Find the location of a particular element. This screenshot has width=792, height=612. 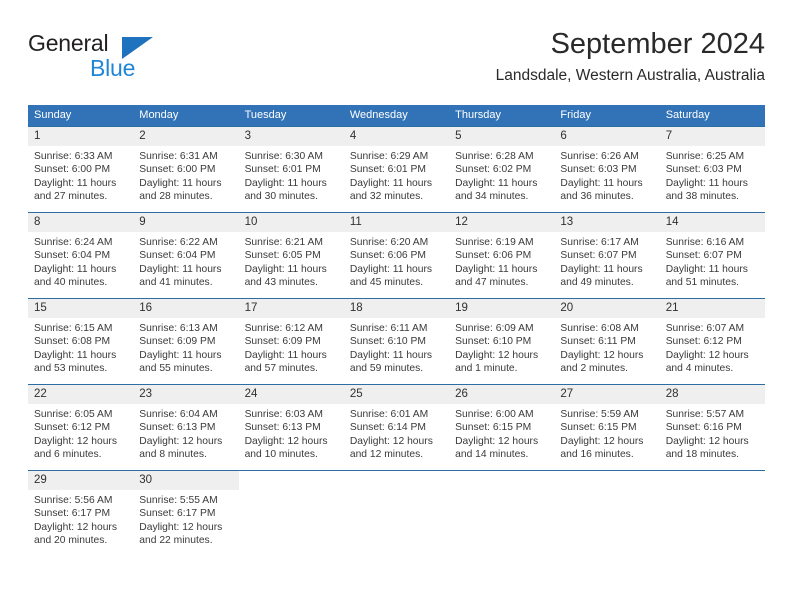

sunrise-text: Sunrise: 6:00 AM is located at coordinates (494, 414).